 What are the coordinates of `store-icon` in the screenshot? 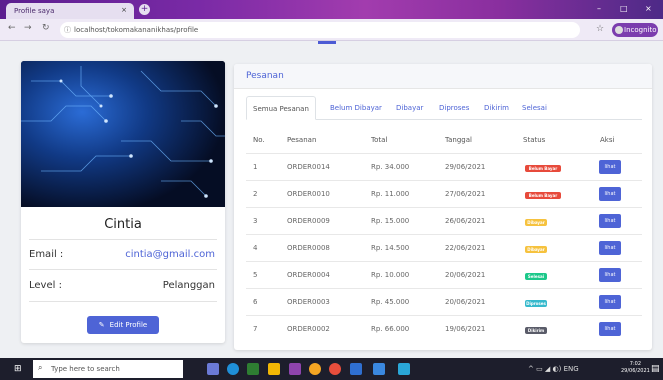 It's located at (253, 369).